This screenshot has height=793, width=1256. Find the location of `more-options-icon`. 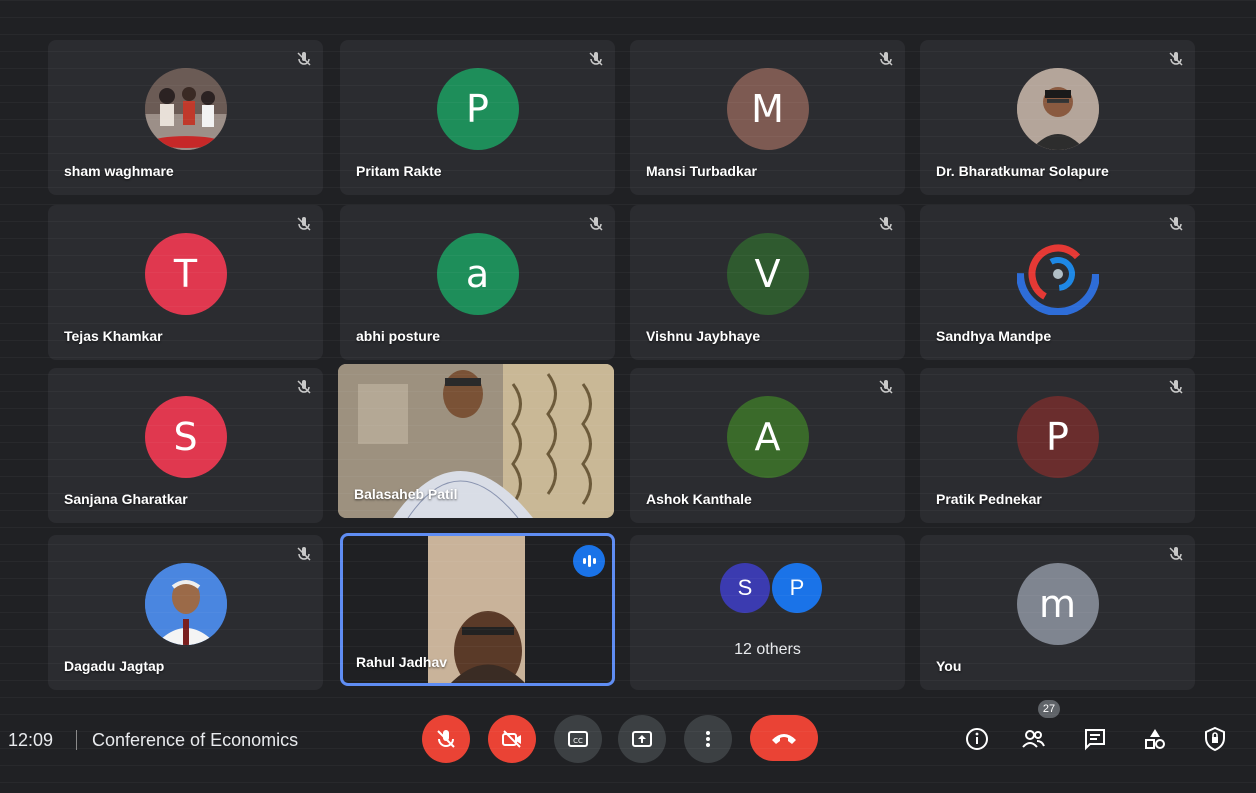

more-options-icon is located at coordinates (708, 739).